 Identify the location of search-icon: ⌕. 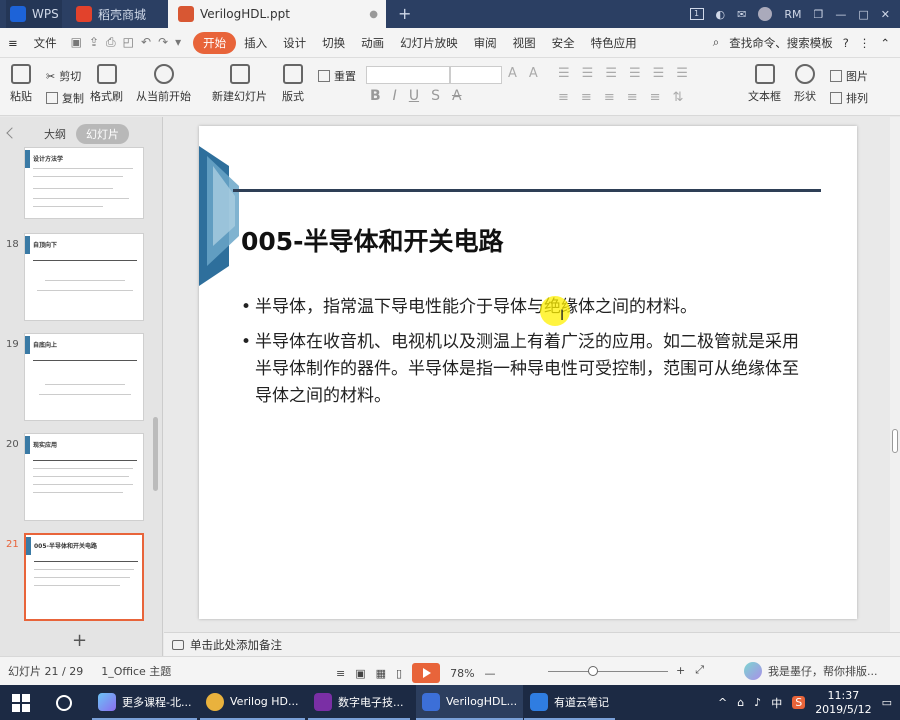
(716, 42).